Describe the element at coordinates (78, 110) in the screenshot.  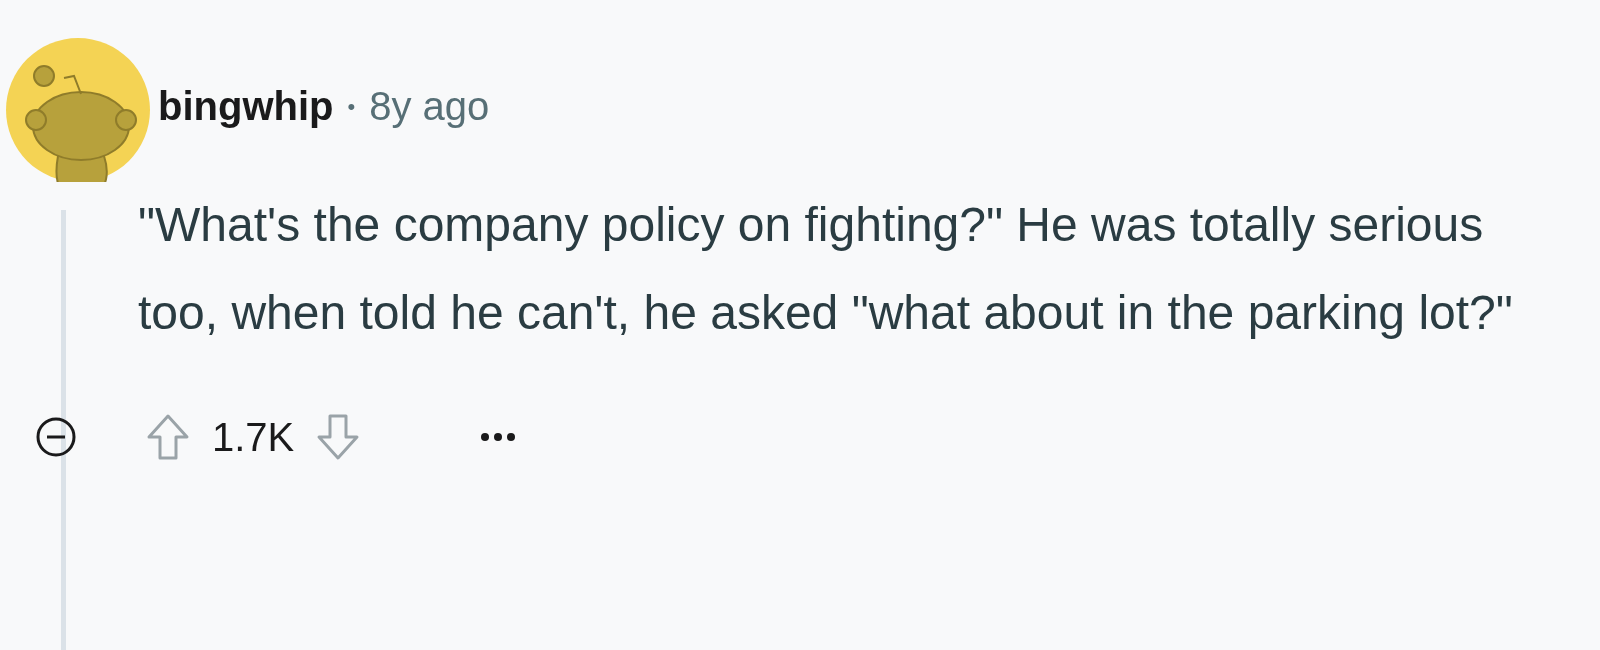
I see `avatar` at that location.